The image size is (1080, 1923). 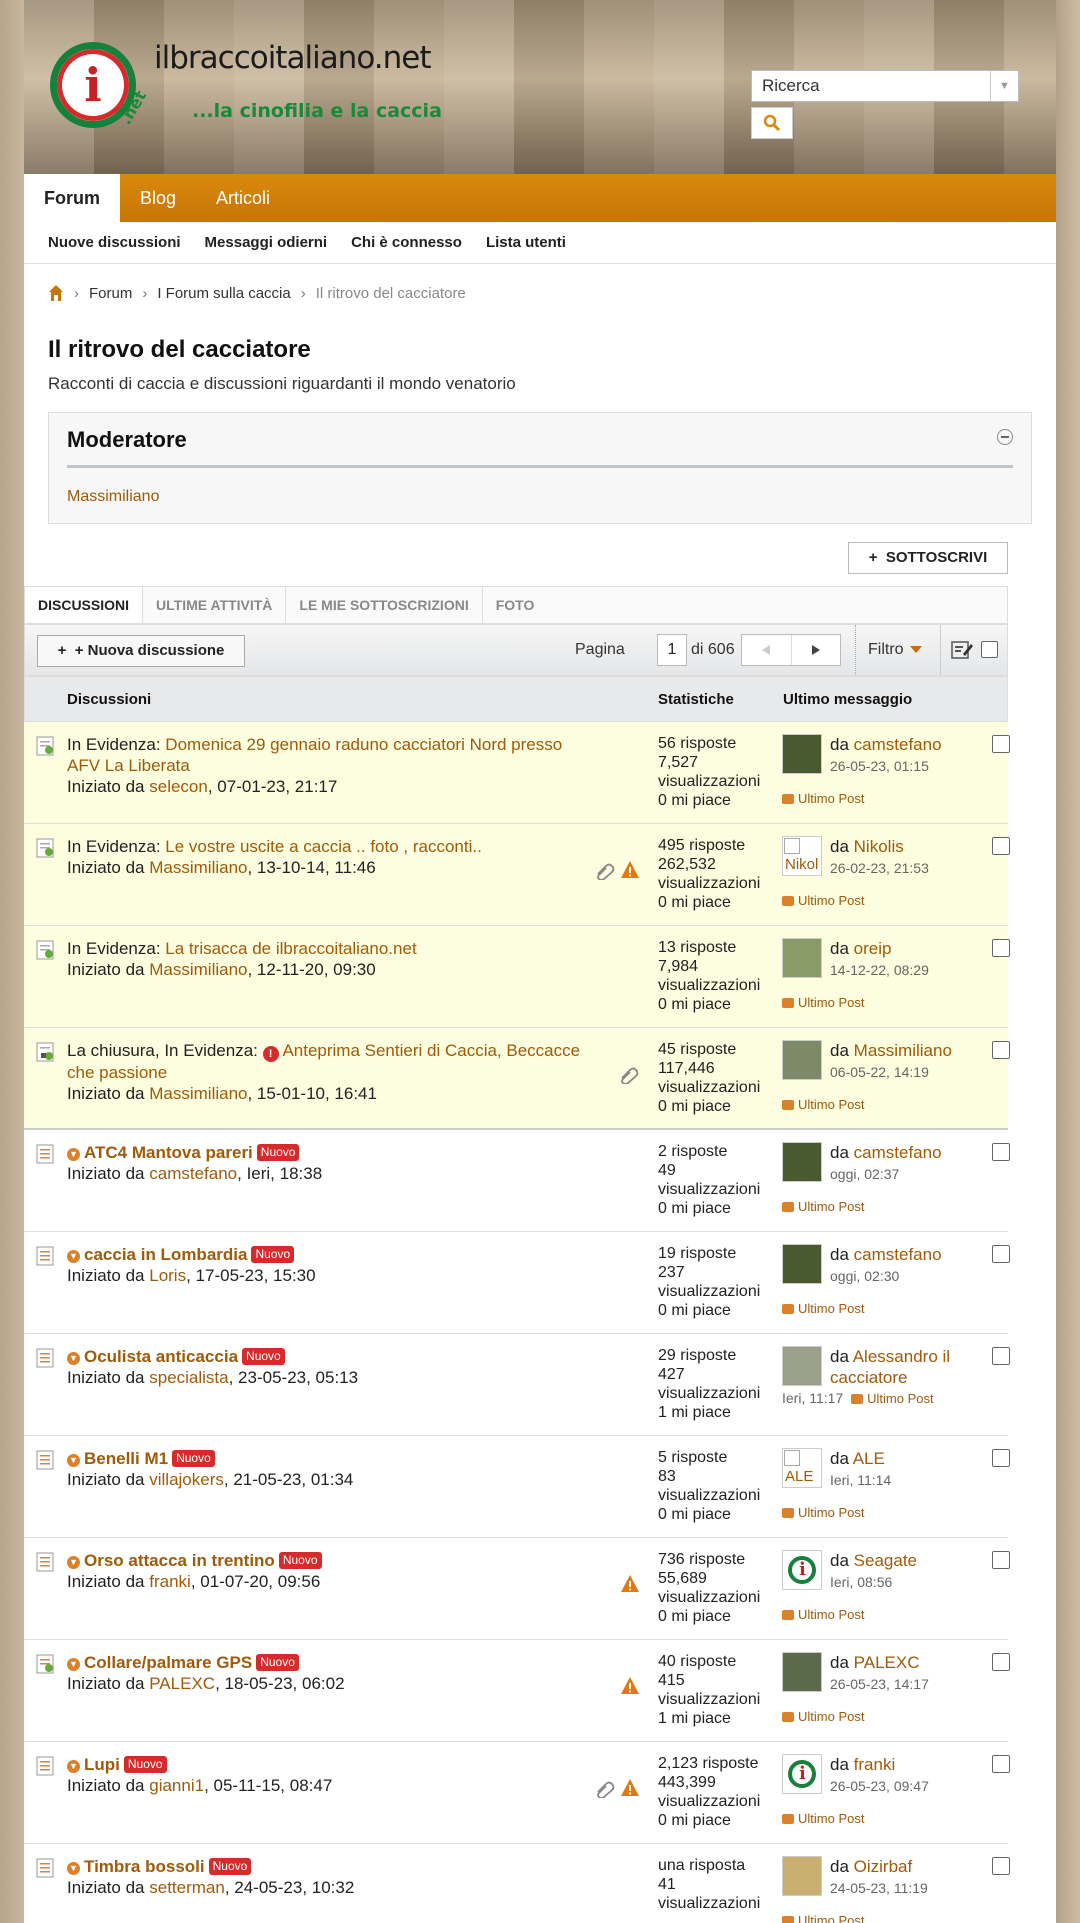 I want to click on thread-title: Benelli M1, so click(x=126, y=1458).